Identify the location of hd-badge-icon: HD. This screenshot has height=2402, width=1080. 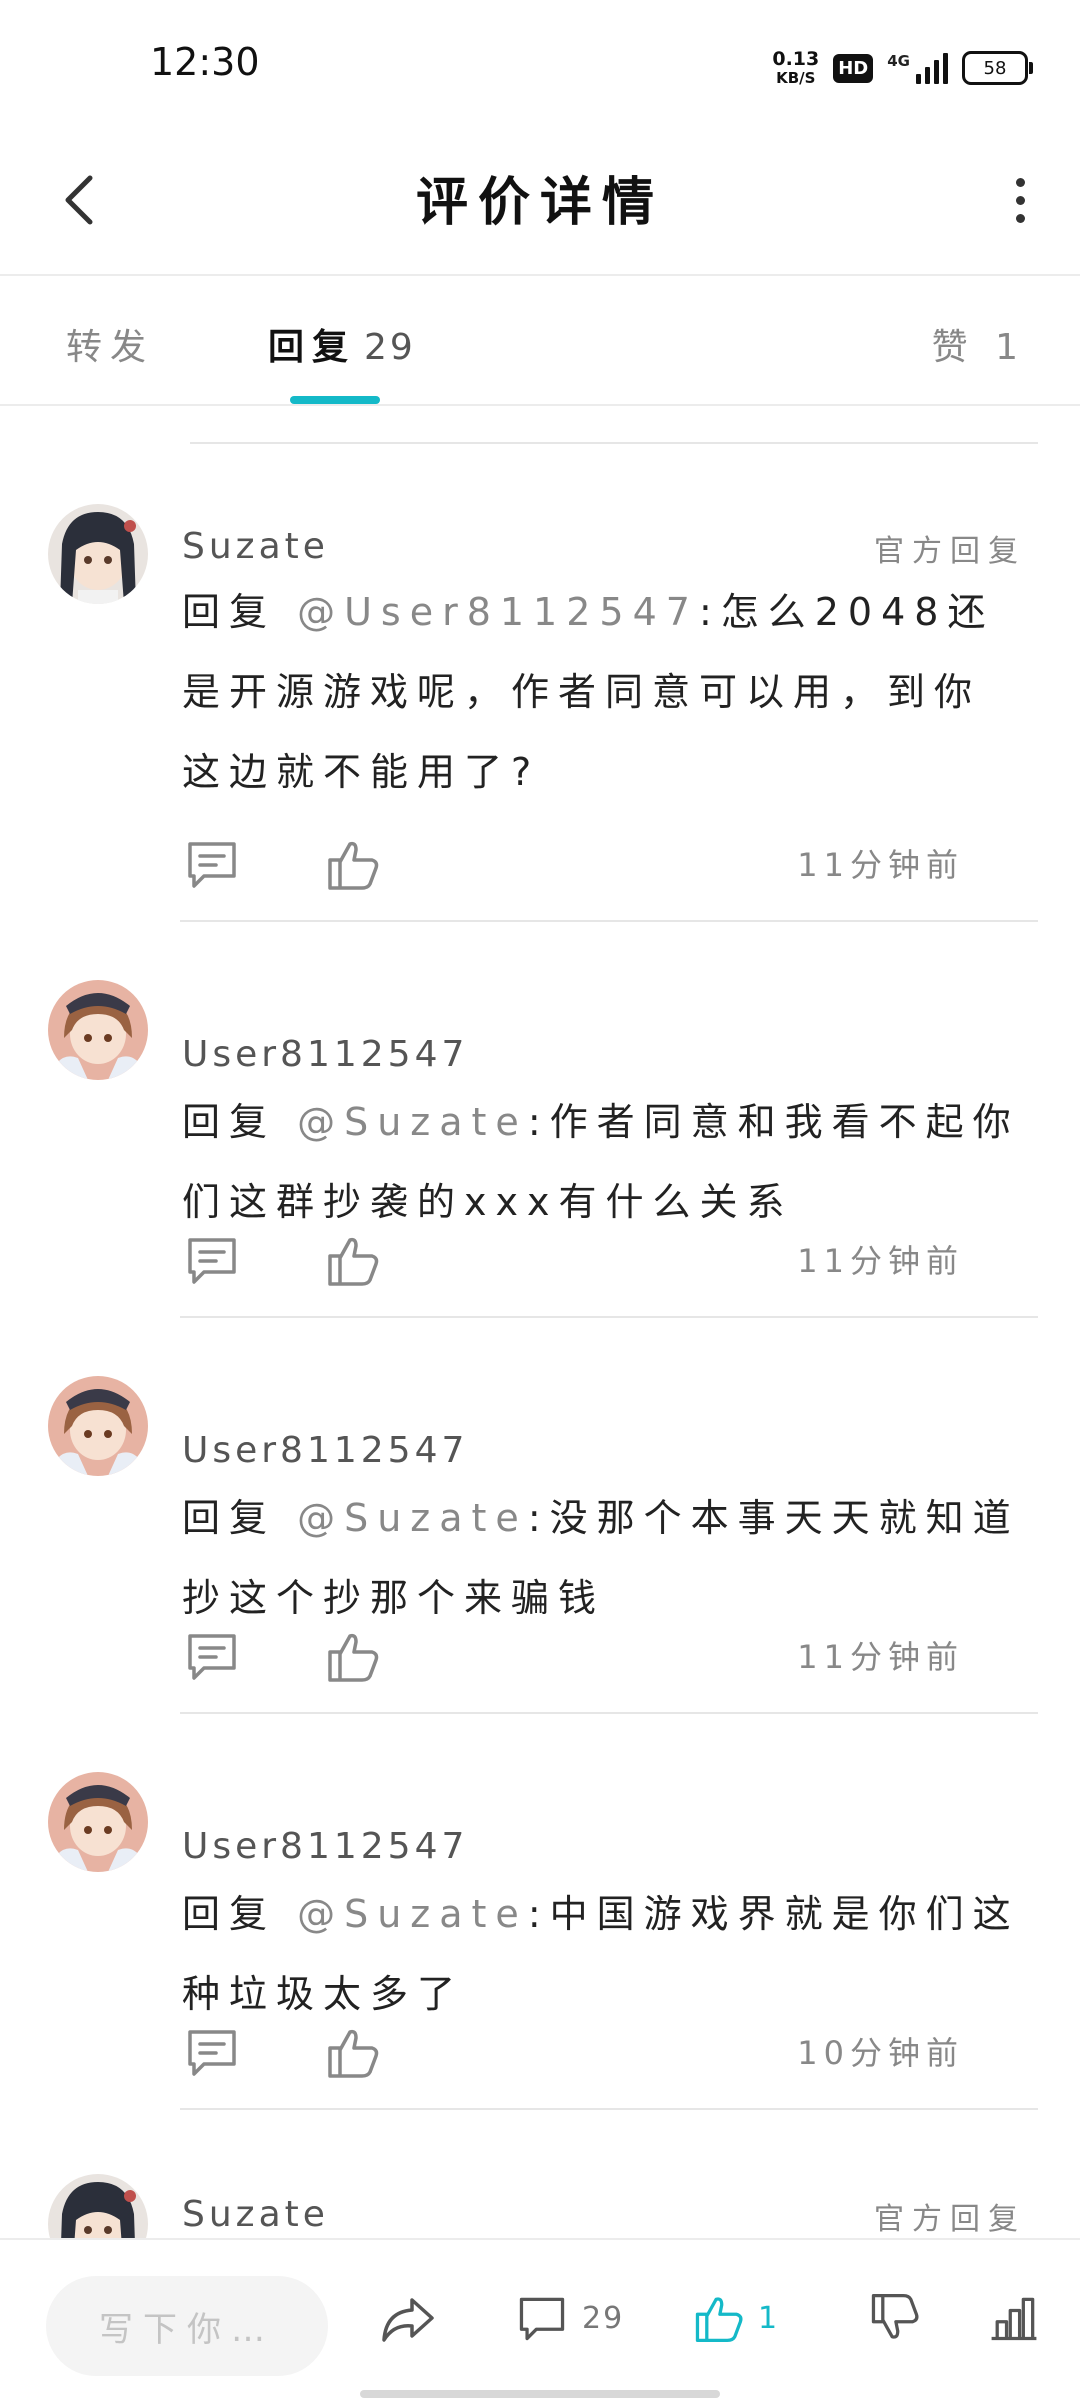
(853, 68).